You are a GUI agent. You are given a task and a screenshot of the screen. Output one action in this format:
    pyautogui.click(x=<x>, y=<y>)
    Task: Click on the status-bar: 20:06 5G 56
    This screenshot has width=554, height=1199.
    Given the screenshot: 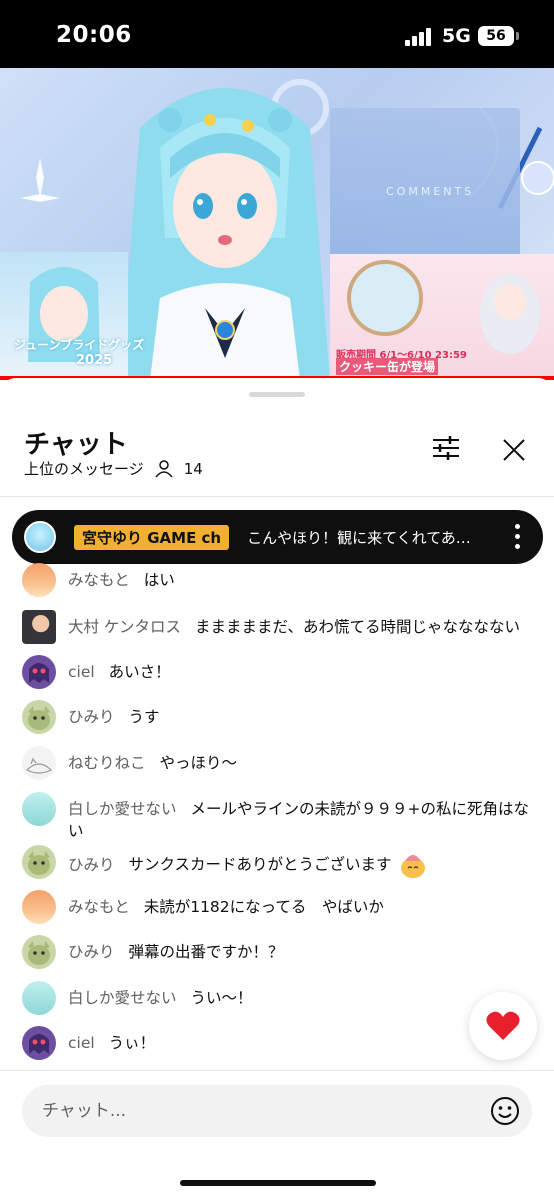 What is the action you would take?
    pyautogui.click(x=277, y=34)
    